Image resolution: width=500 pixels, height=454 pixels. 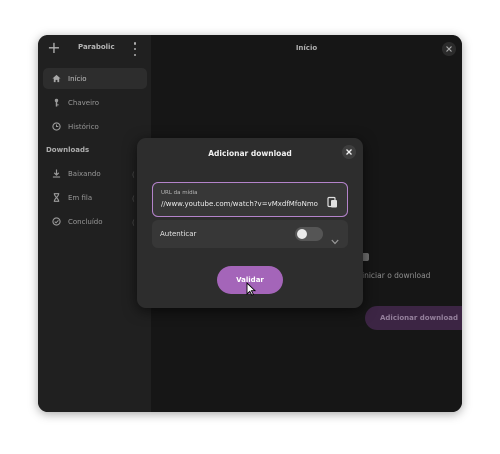 What do you see at coordinates (332, 200) in the screenshot?
I see `paste-icon` at bounding box center [332, 200].